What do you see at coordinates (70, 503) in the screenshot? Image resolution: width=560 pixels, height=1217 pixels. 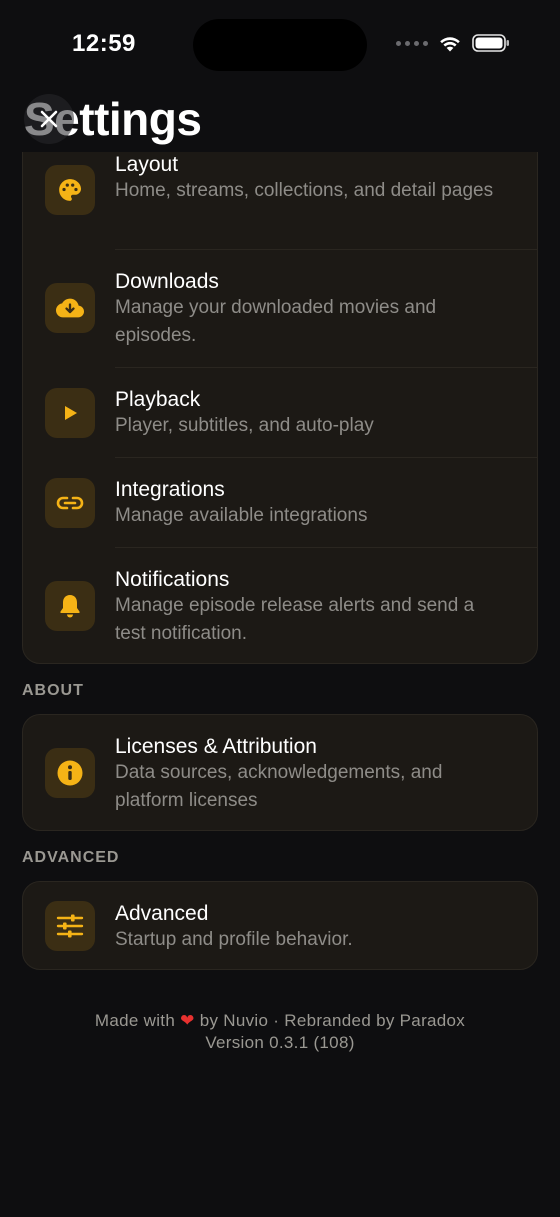 I see `link-icon` at bounding box center [70, 503].